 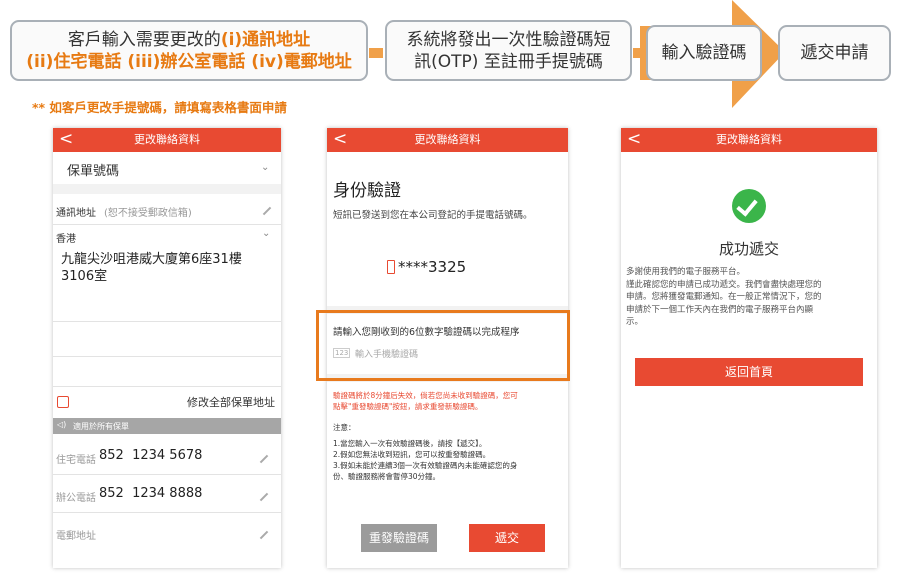 I want to click on checkmark-icon, so click(x=747, y=205).